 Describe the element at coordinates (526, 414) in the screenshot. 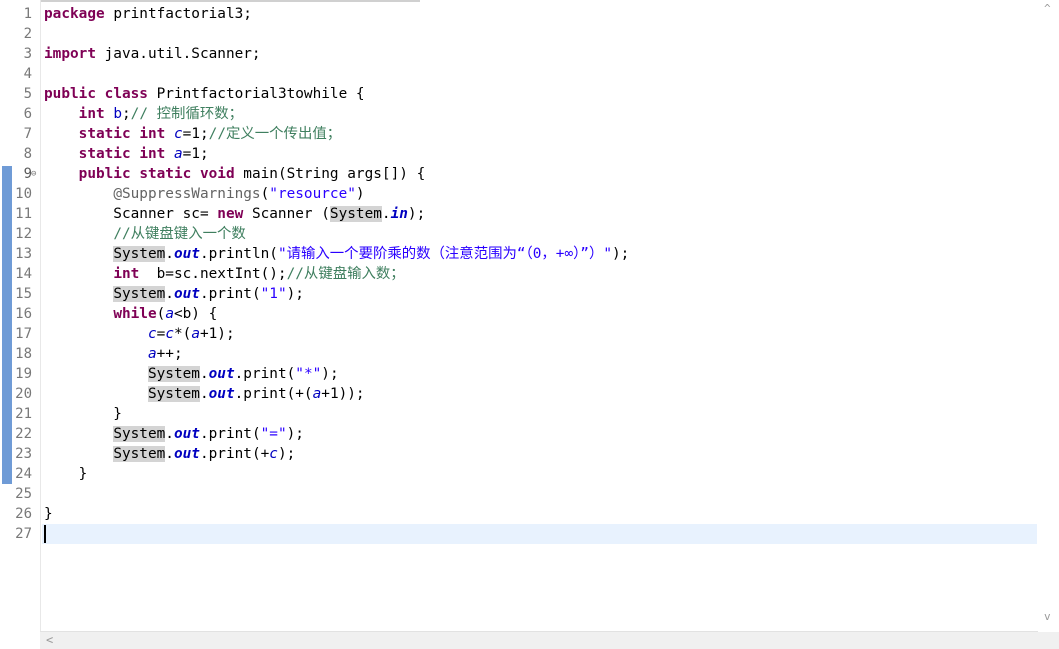

I see `code-line: 21 }` at that location.